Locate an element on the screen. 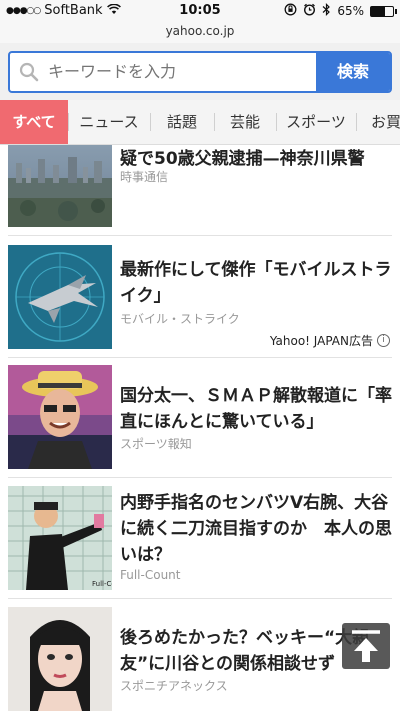 The image size is (400, 711). tab-topics: 話題 is located at coordinates (182, 122).